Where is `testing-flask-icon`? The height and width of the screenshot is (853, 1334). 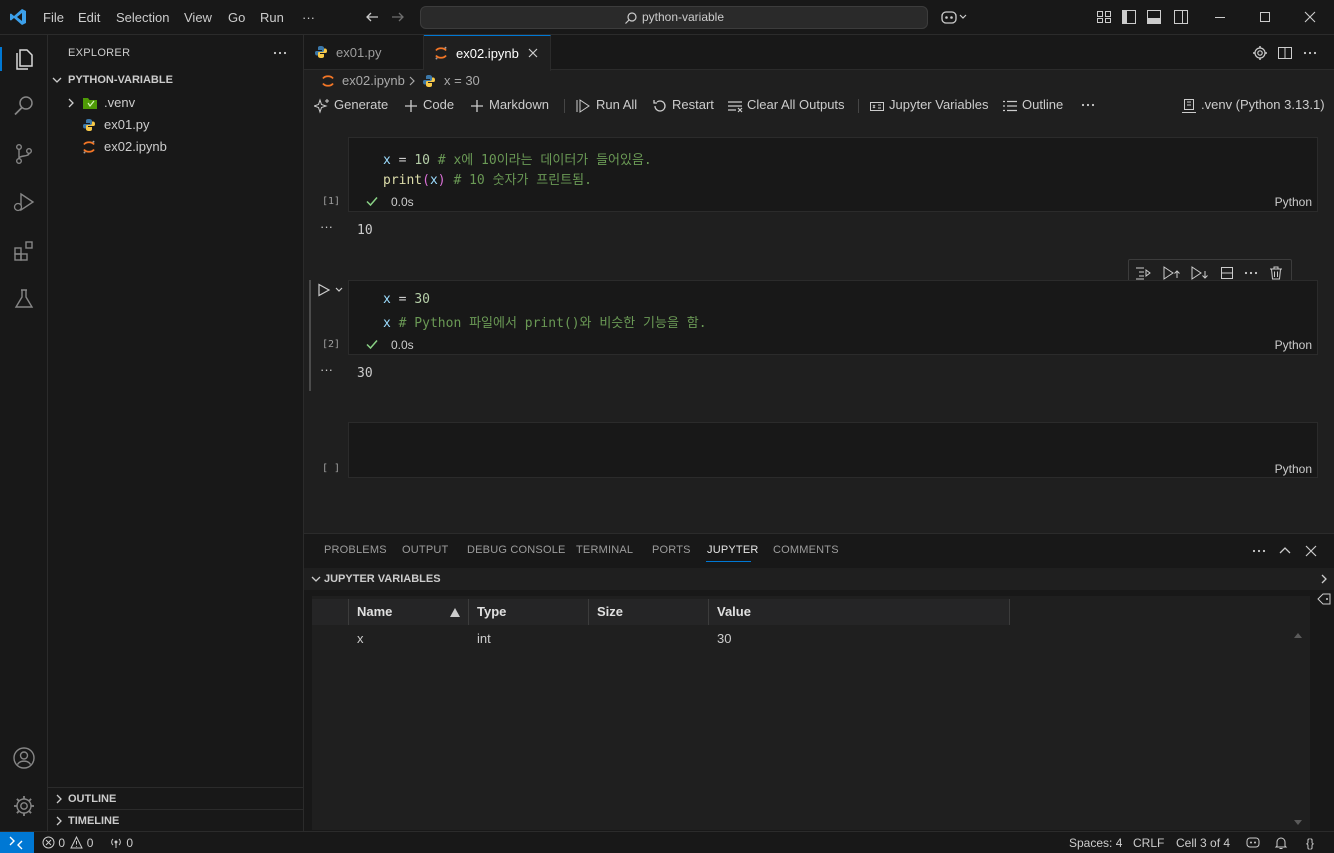 testing-flask-icon is located at coordinates (24, 299).